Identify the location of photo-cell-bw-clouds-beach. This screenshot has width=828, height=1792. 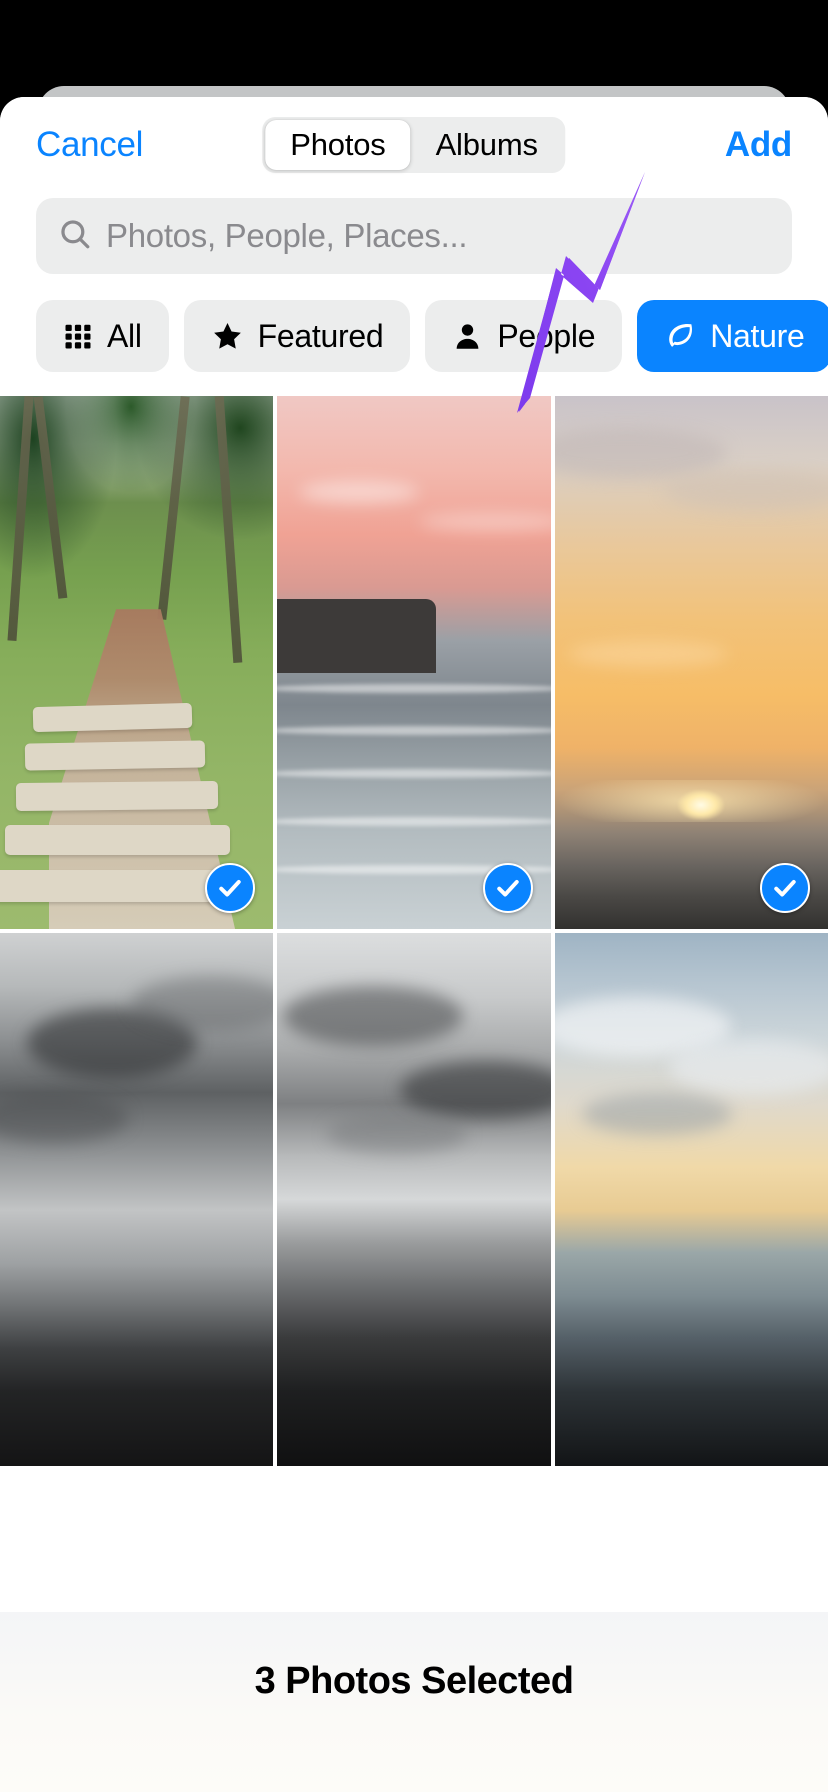
(137, 1199).